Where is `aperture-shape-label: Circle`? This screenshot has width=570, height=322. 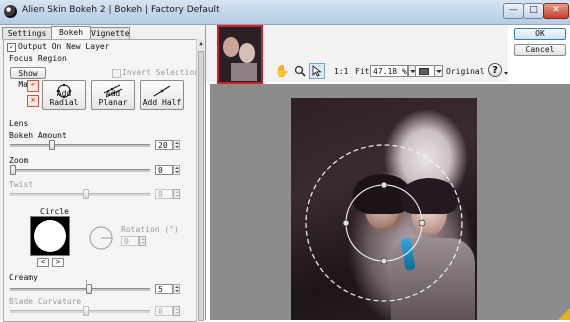 aperture-shape-label: Circle is located at coordinates (54, 211).